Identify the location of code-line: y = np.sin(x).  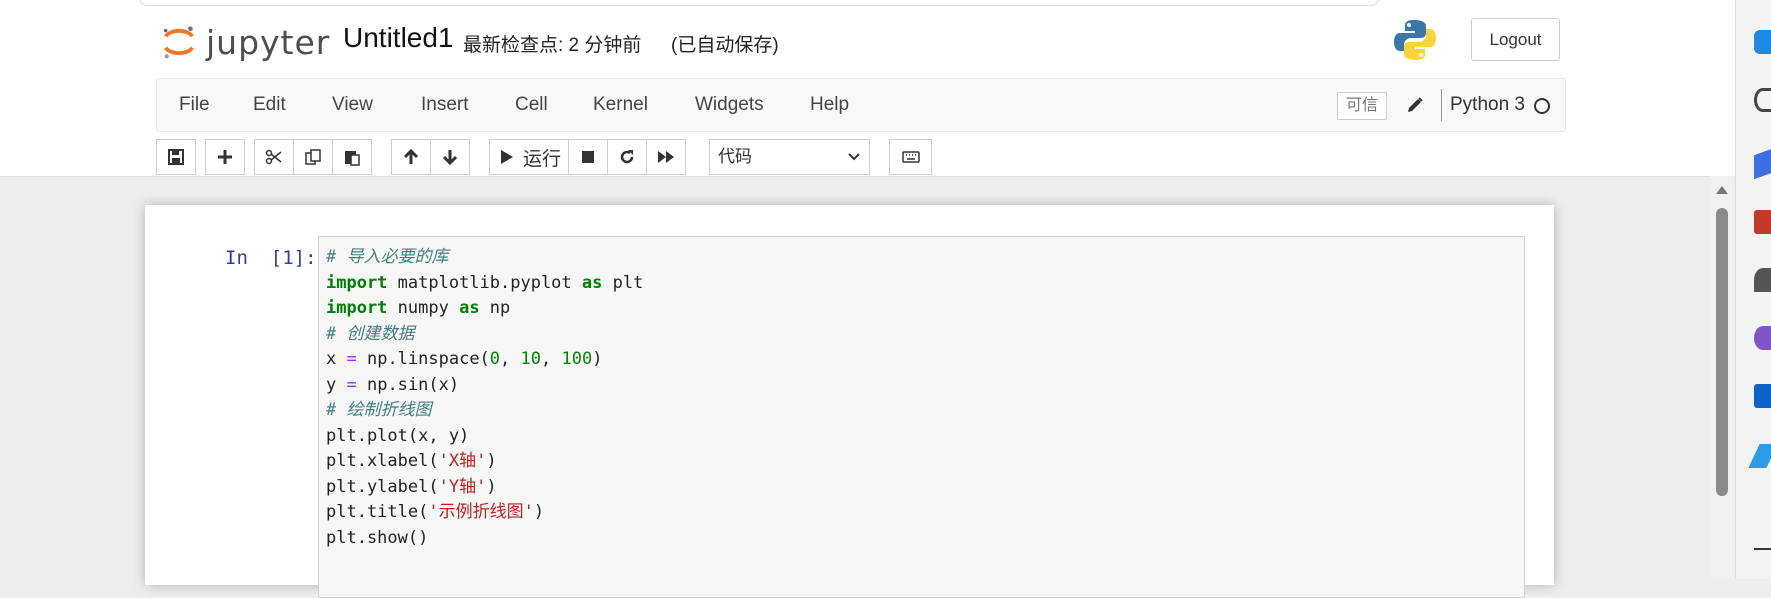
(393, 384).